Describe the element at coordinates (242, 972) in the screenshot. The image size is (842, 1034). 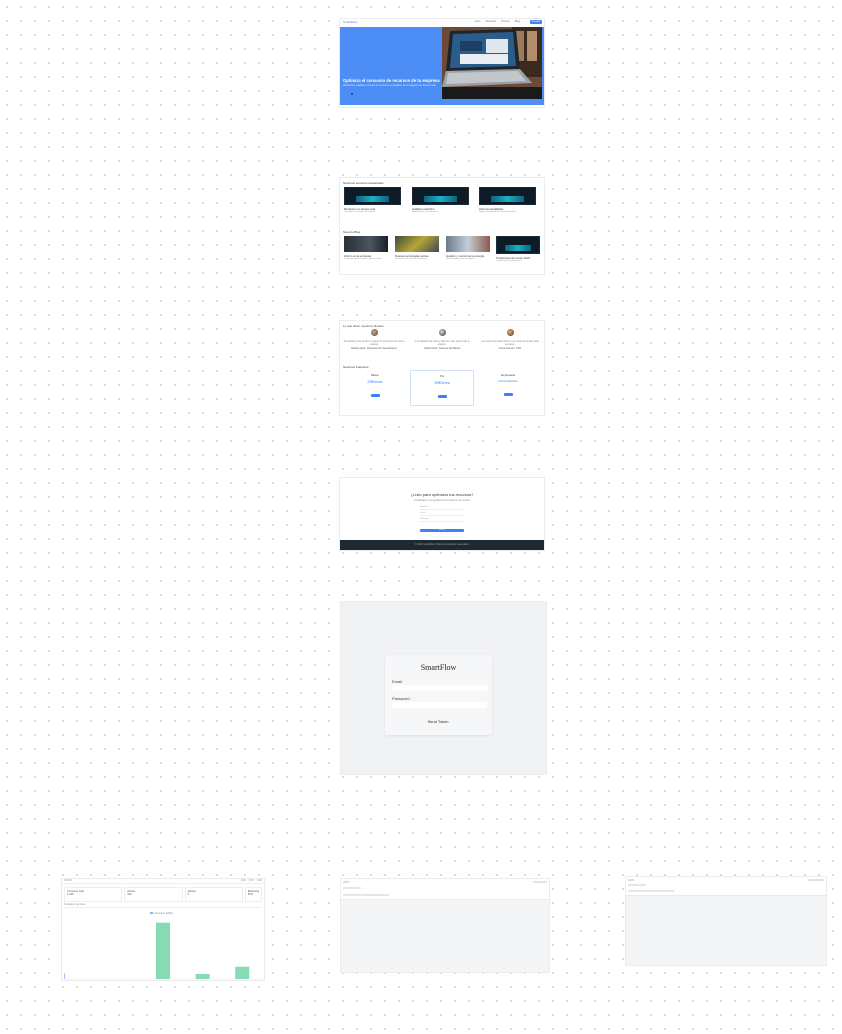
I see `bar-e` at that location.